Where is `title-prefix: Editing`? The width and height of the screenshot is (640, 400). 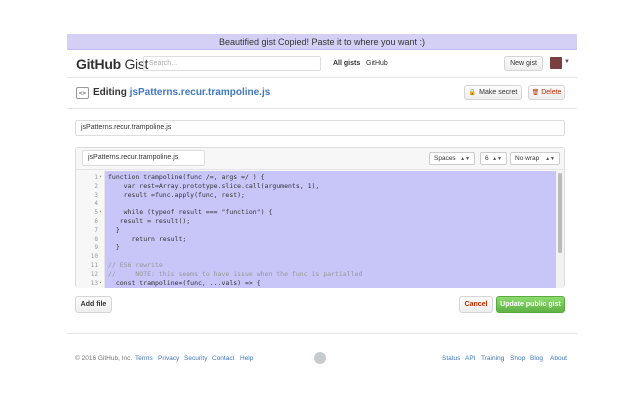
title-prefix: Editing is located at coordinates (110, 92).